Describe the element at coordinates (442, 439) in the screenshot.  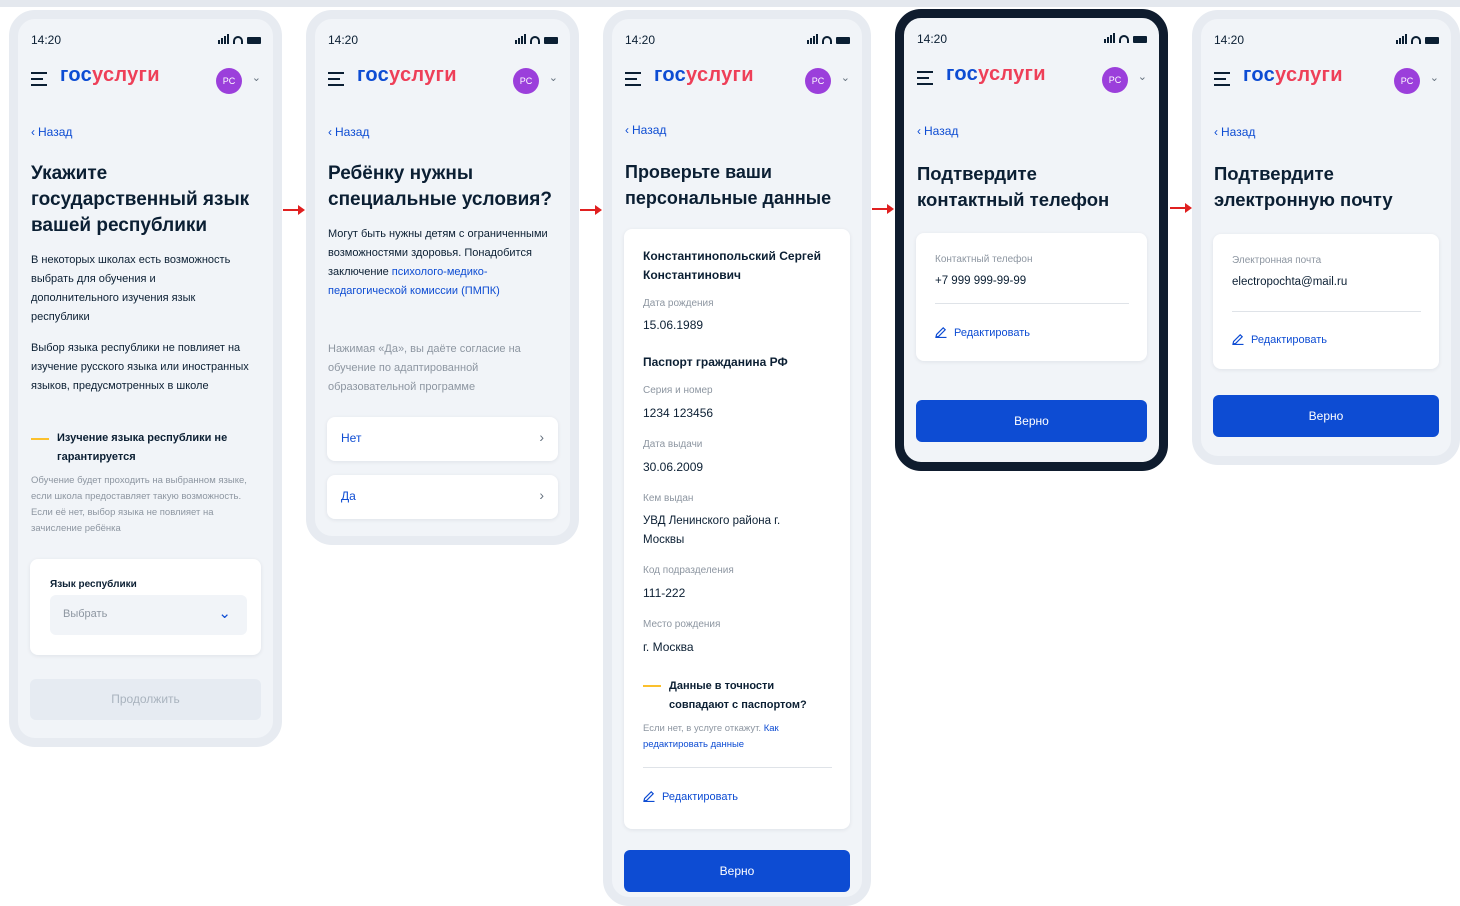
I see `option-no: Нет ›` at that location.